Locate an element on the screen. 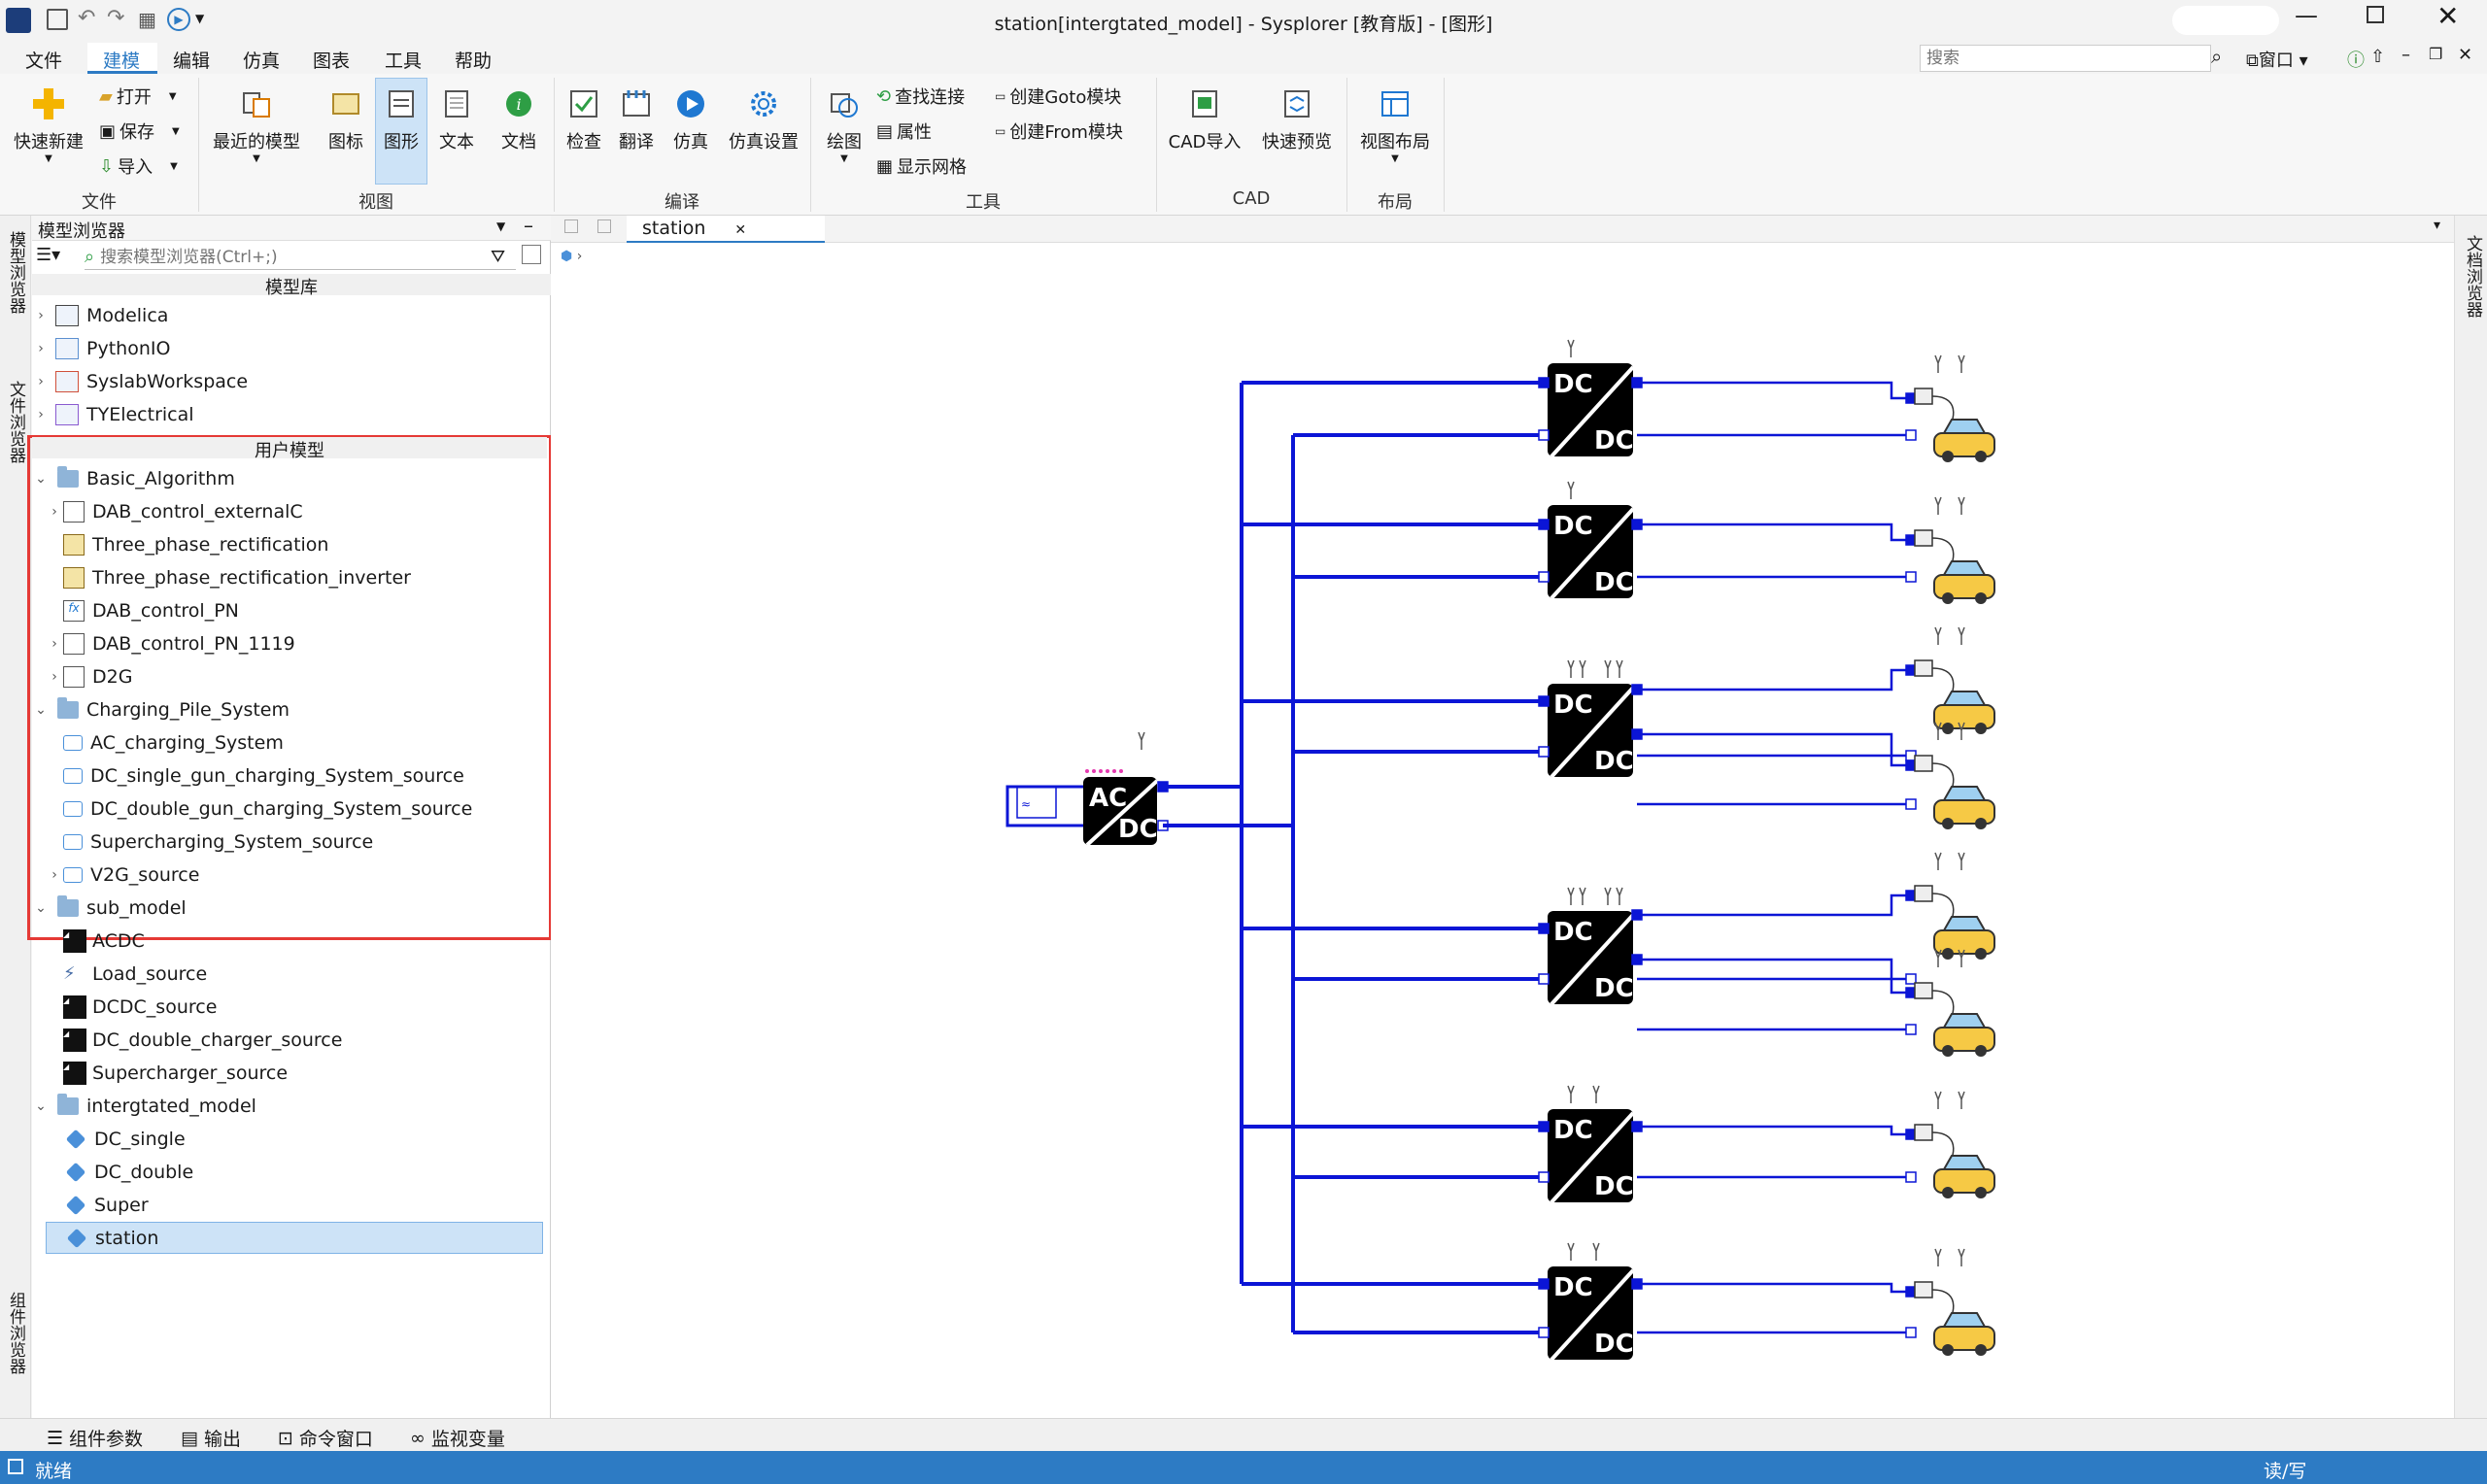  tree-item: DC_double_gun_charging_System_source is located at coordinates (259, 809).